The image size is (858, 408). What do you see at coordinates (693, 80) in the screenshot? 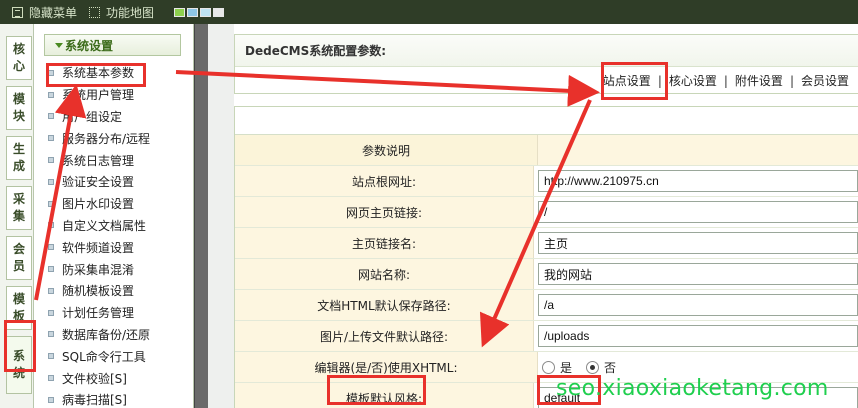
I see `tab-core-settings: 核心设置` at bounding box center [693, 80].